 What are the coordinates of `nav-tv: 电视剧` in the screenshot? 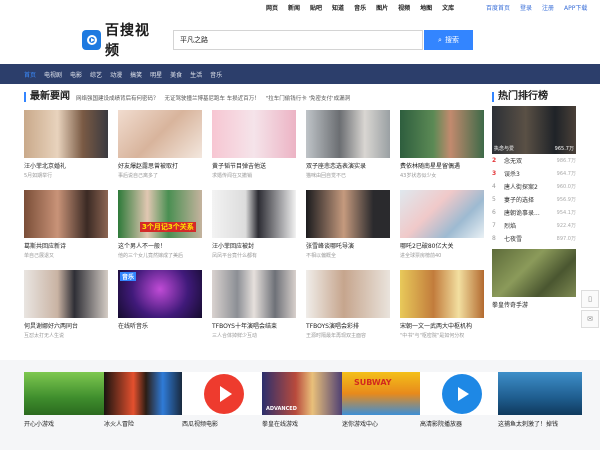 It's located at (53, 74).